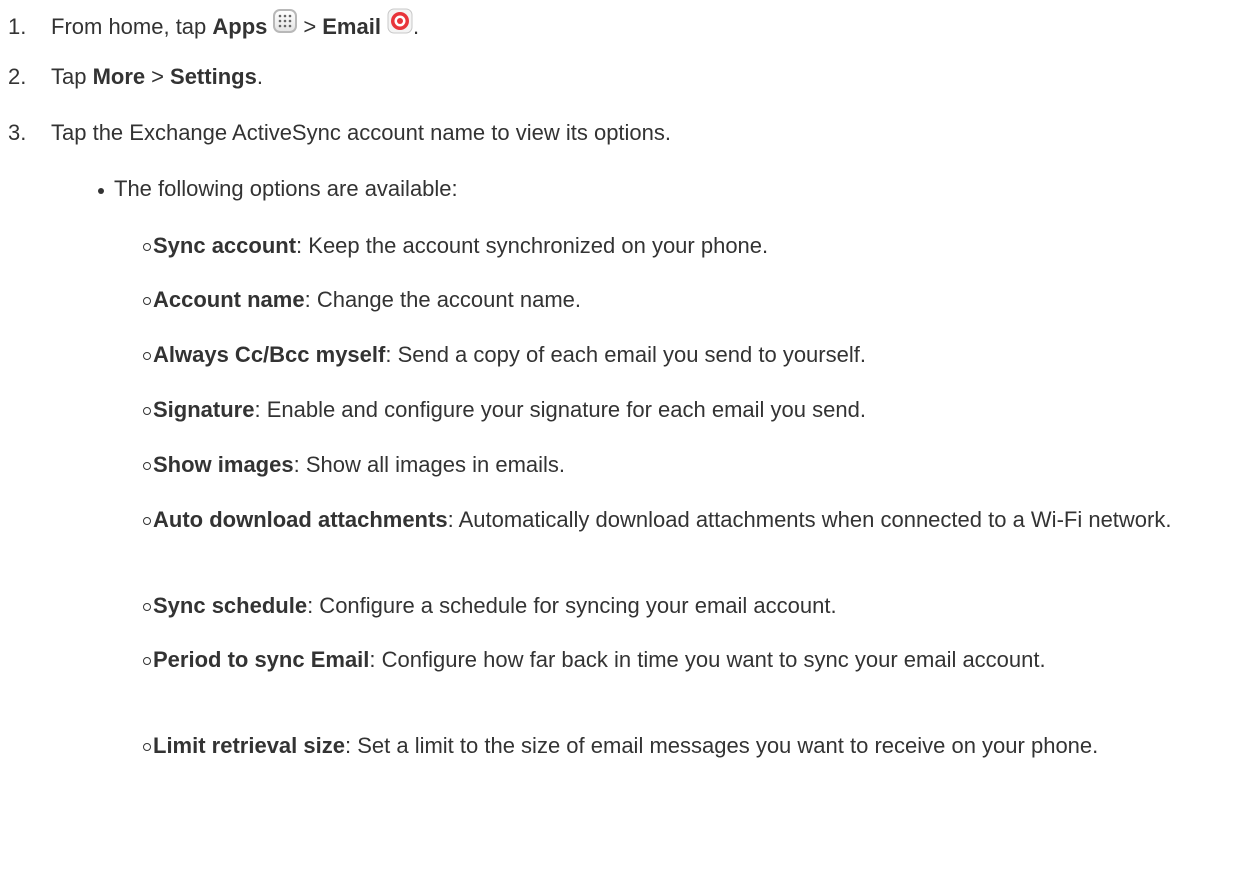 This screenshot has height=877, width=1244. Describe the element at coordinates (351, 26) in the screenshot. I see `email-label: Email` at that location.